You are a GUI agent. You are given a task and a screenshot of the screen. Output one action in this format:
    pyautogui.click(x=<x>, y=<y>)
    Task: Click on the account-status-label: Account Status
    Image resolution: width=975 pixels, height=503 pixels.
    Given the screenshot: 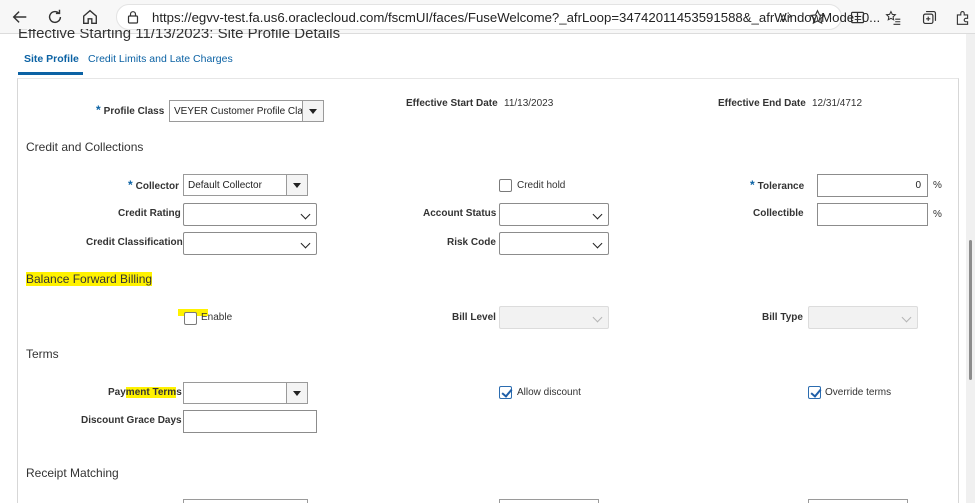 What is the action you would take?
    pyautogui.click(x=460, y=213)
    